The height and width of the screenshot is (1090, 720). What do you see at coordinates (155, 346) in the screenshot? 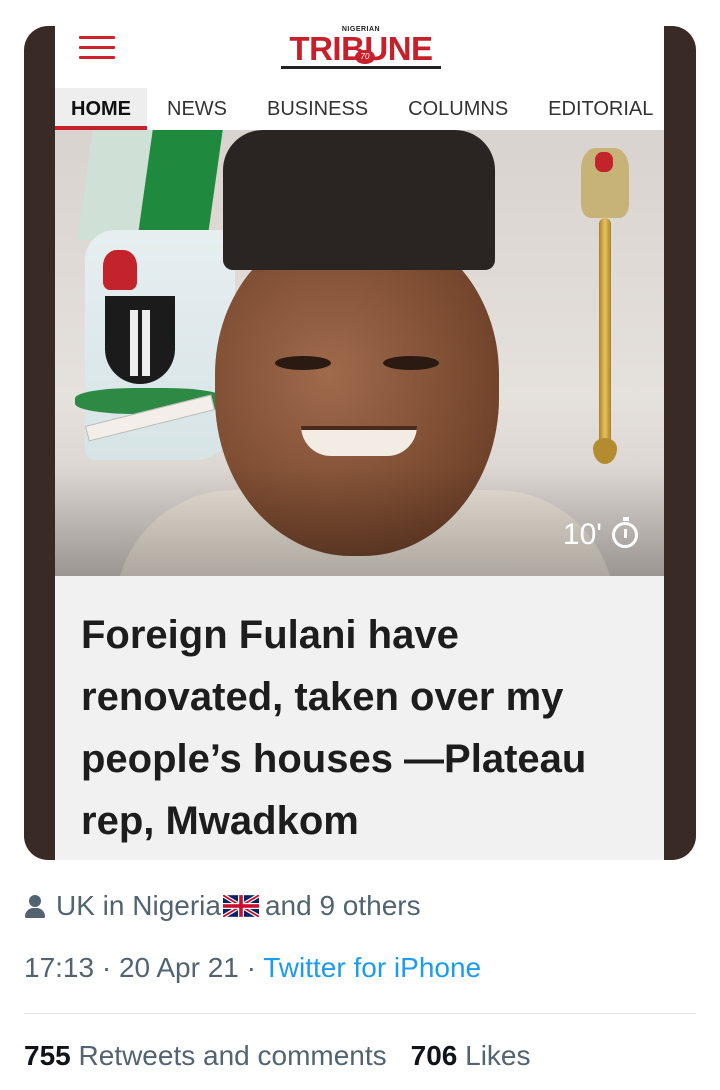
I see `coat-of-arms-image` at bounding box center [155, 346].